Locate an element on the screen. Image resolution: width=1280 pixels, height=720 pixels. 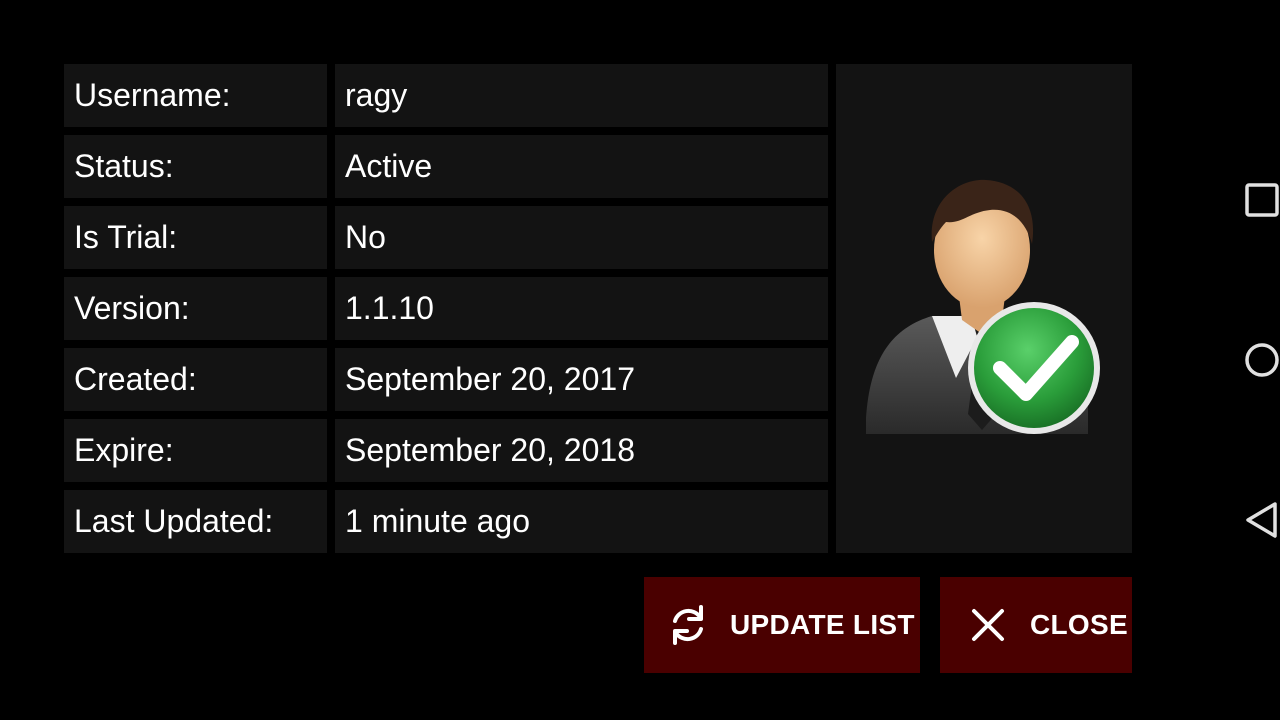
home-icon is located at coordinates (1261, 360).